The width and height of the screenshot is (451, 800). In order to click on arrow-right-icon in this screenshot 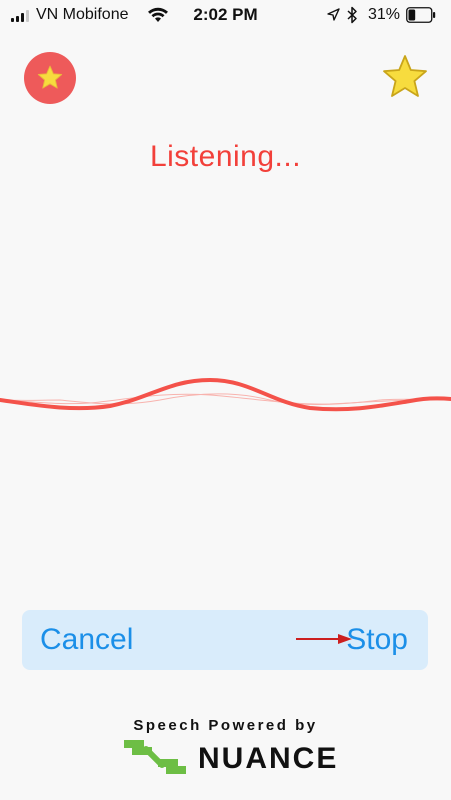, I will do `click(324, 639)`.